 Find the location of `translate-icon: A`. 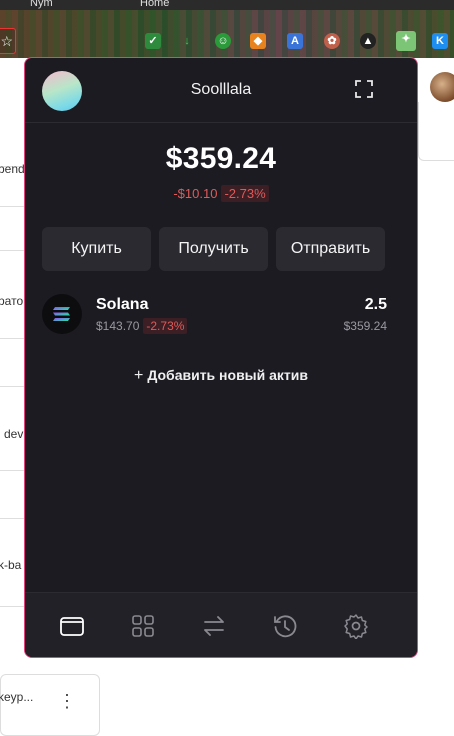

translate-icon: A is located at coordinates (295, 41).